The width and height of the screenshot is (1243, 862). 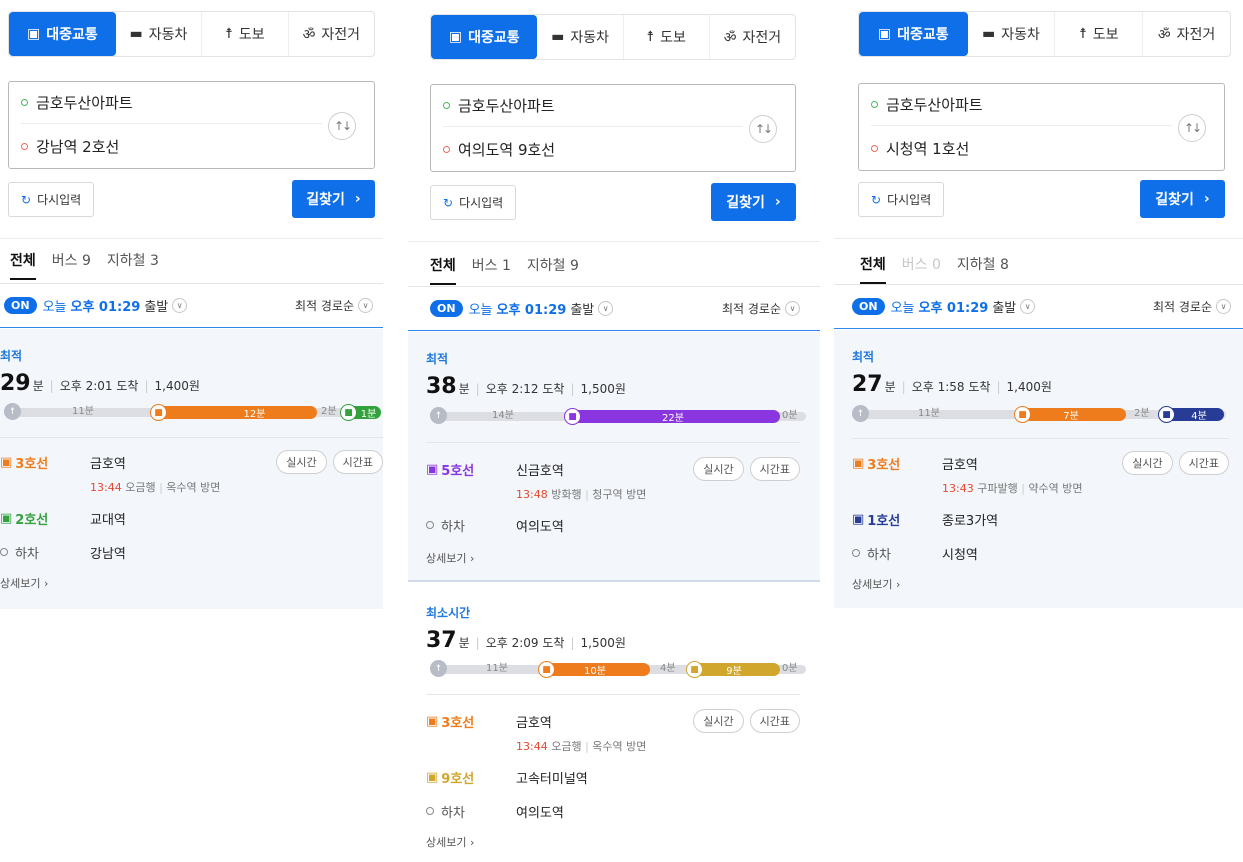 I want to click on walk-mid-label: 4분, so click(x=668, y=668).